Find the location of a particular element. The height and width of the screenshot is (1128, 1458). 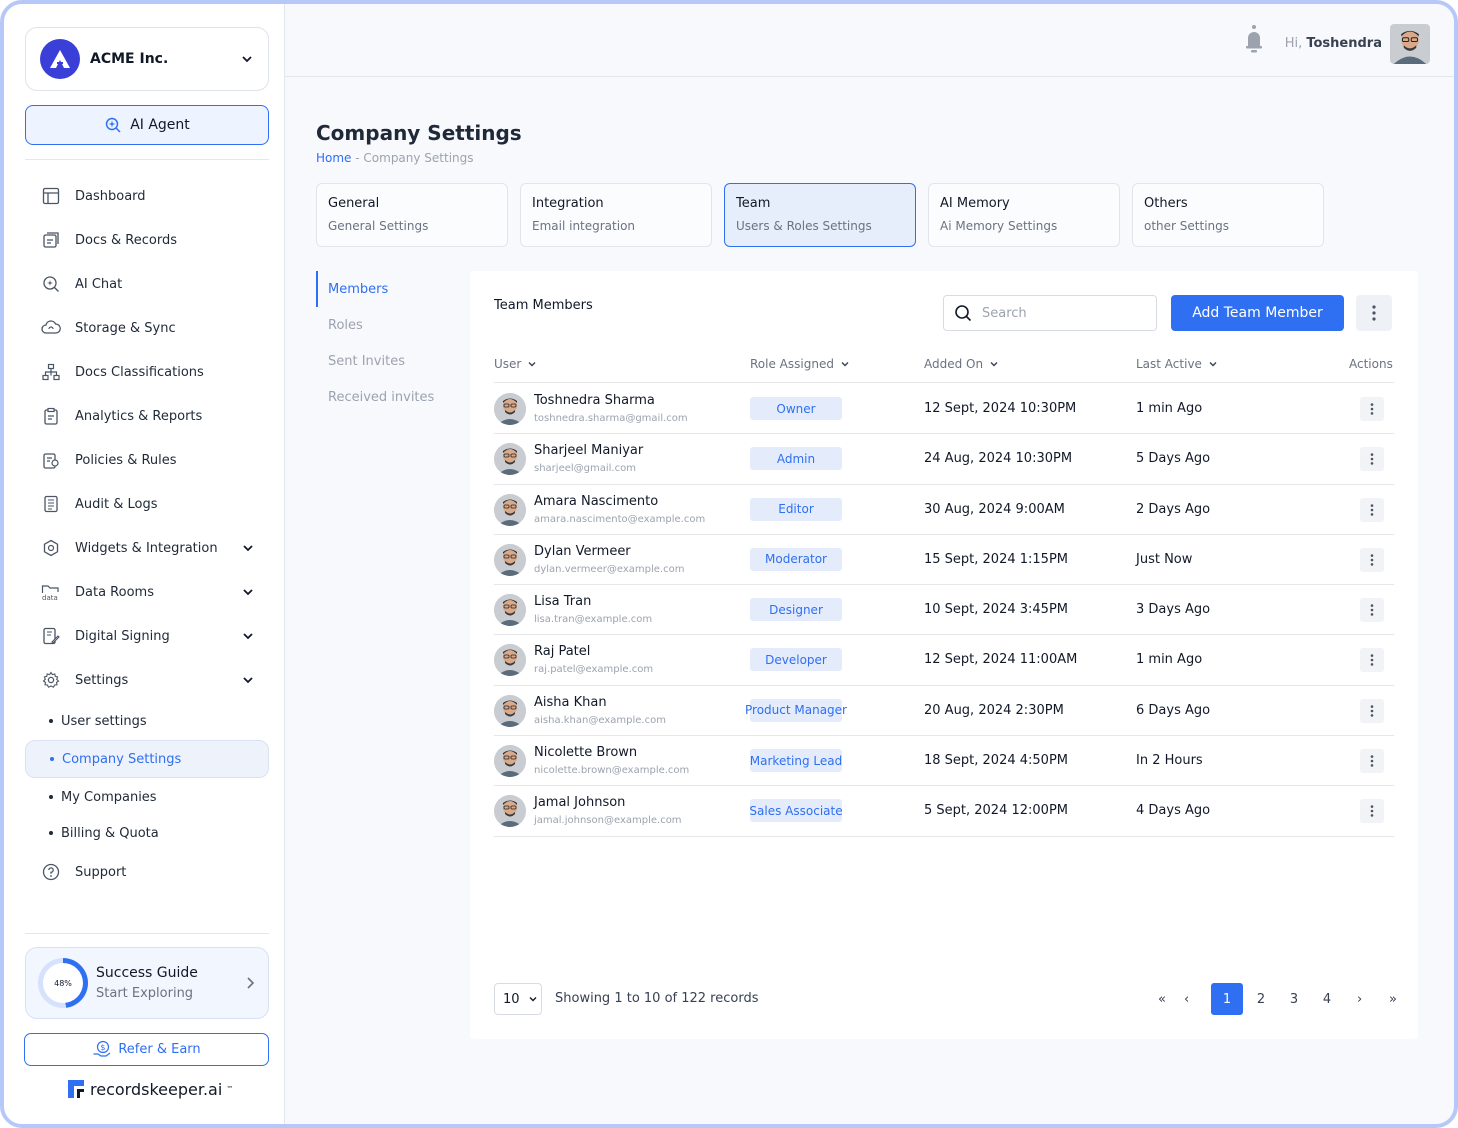

greeting: Hi, Toshendra is located at coordinates (1333, 43).